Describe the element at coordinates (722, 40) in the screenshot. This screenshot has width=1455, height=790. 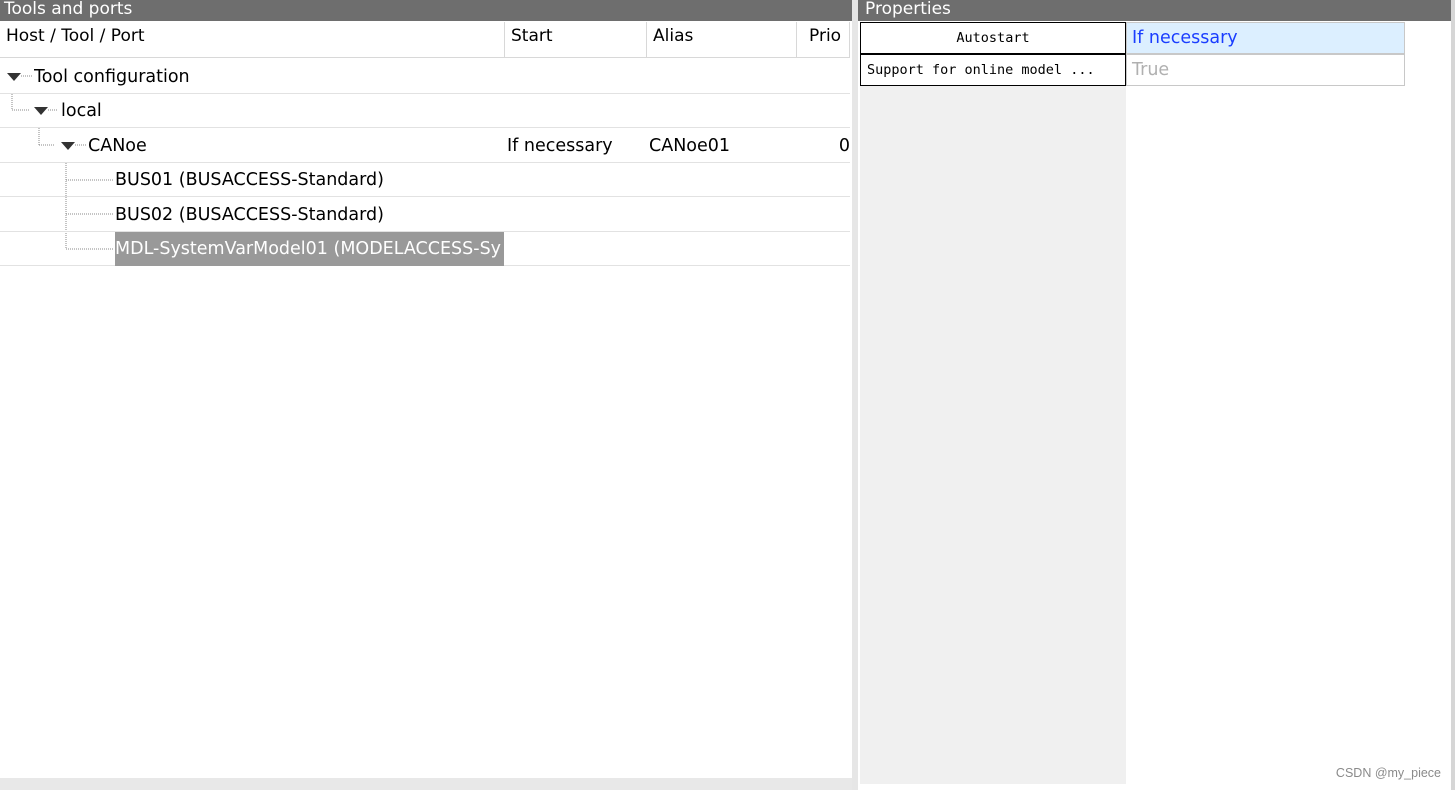
I see `column-header-alias: Alias` at that location.